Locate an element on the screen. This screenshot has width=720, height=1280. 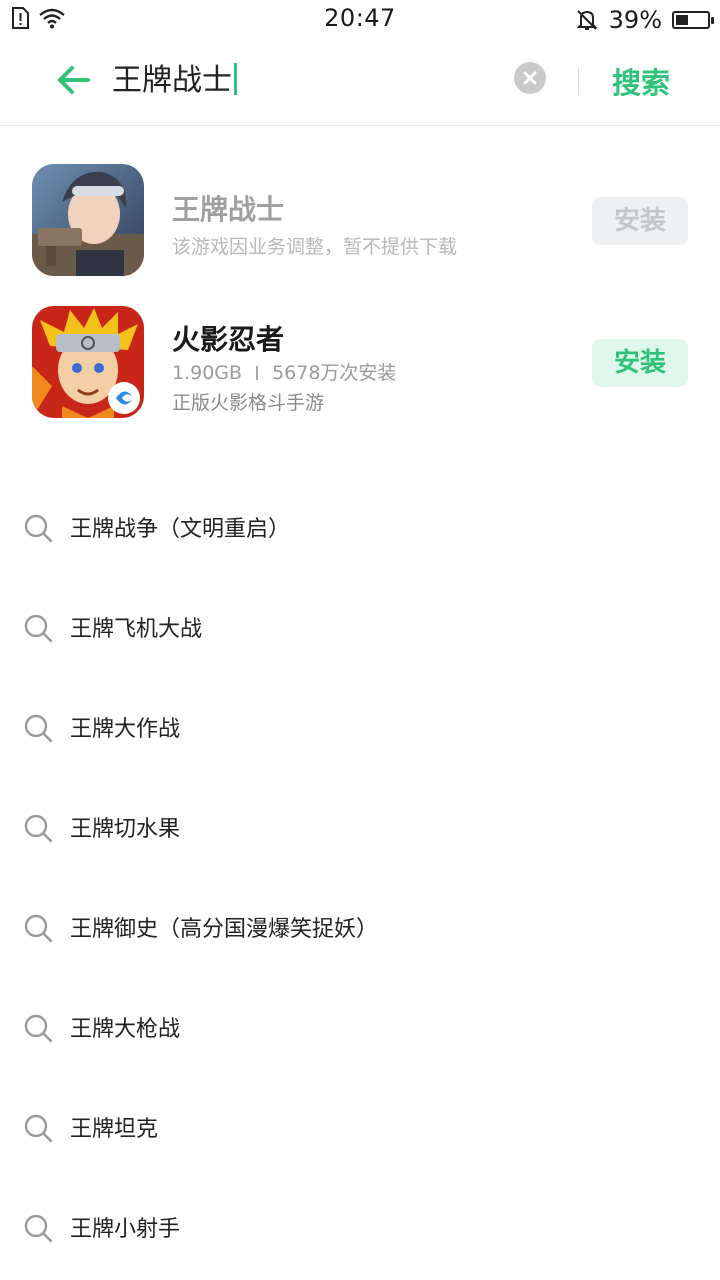
app-icon-huoyingrenzhe is located at coordinates (88, 362).